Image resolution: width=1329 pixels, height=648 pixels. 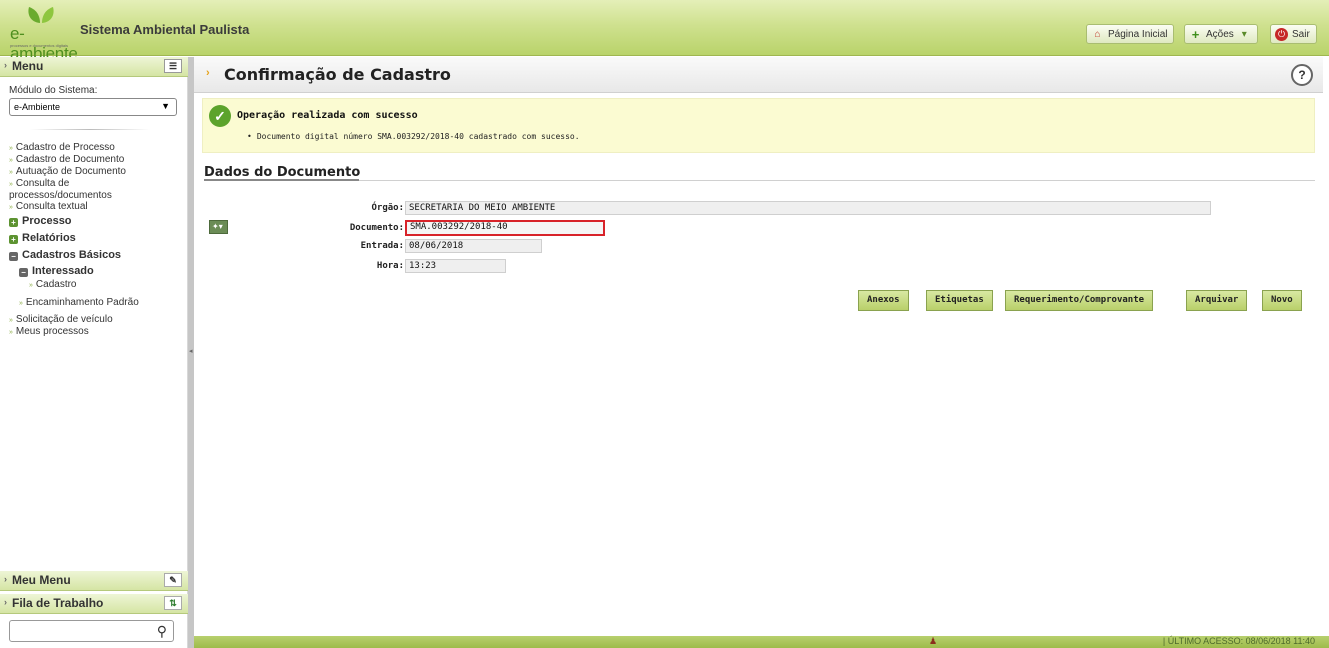 I want to click on home-button: ⌂ Página Inicial, so click(x=1130, y=34).